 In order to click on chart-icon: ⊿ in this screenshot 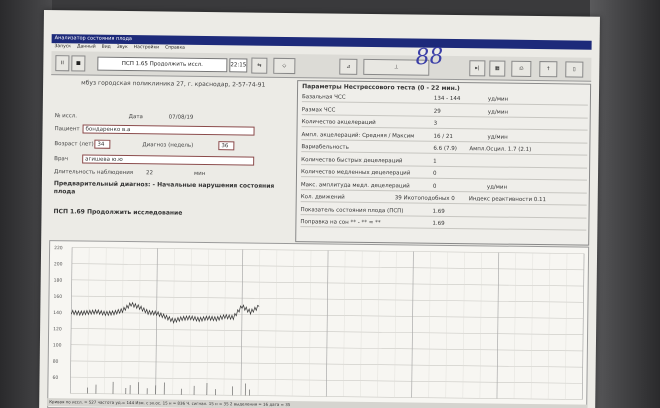, I will do `click(348, 66)`.